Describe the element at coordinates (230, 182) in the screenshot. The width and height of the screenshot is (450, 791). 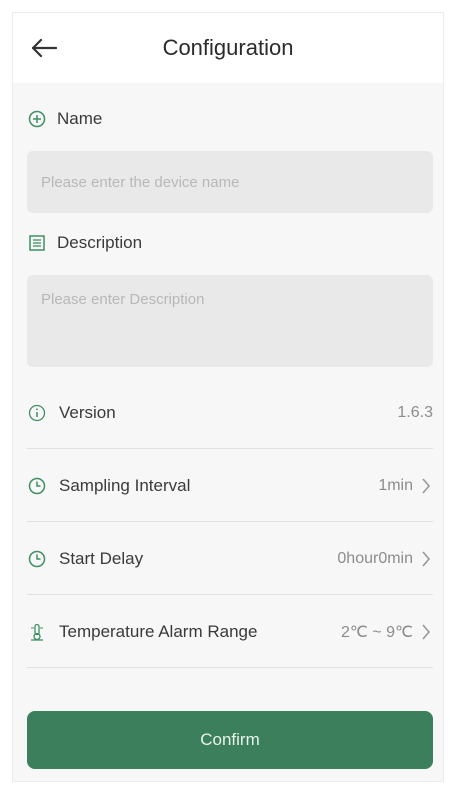
I see `device-name-input` at that location.